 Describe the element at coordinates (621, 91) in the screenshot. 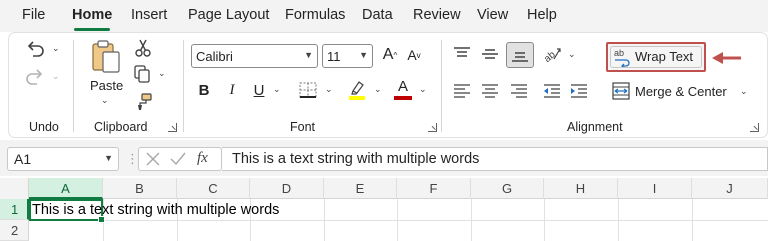

I see `merge-center-icon` at that location.